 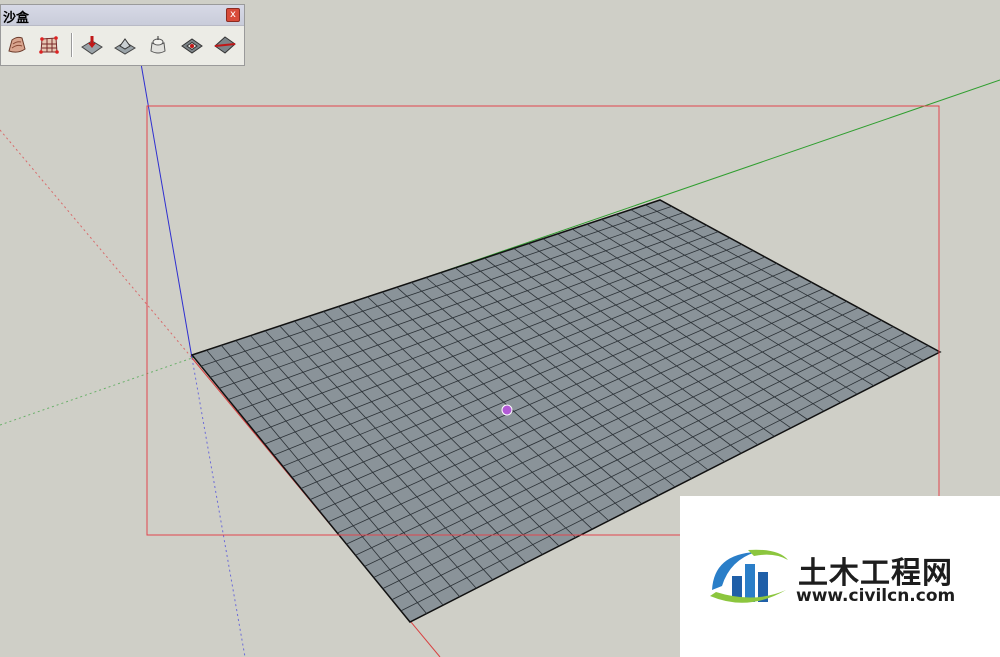 What do you see at coordinates (92, 45) in the screenshot?
I see `smoove-icon` at bounding box center [92, 45].